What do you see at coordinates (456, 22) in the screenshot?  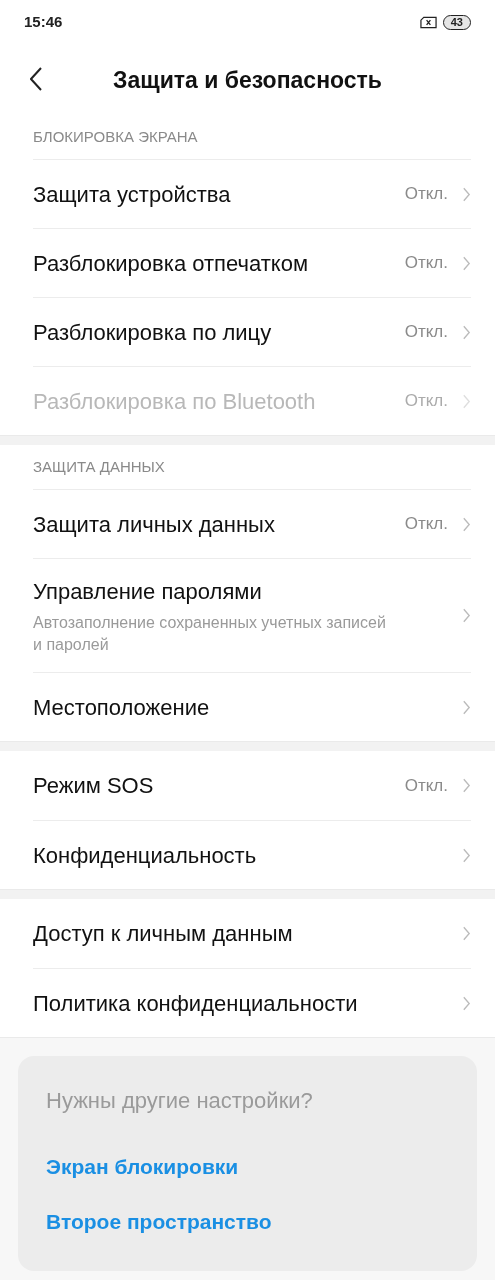 I see `battery-indicator: 43` at bounding box center [456, 22].